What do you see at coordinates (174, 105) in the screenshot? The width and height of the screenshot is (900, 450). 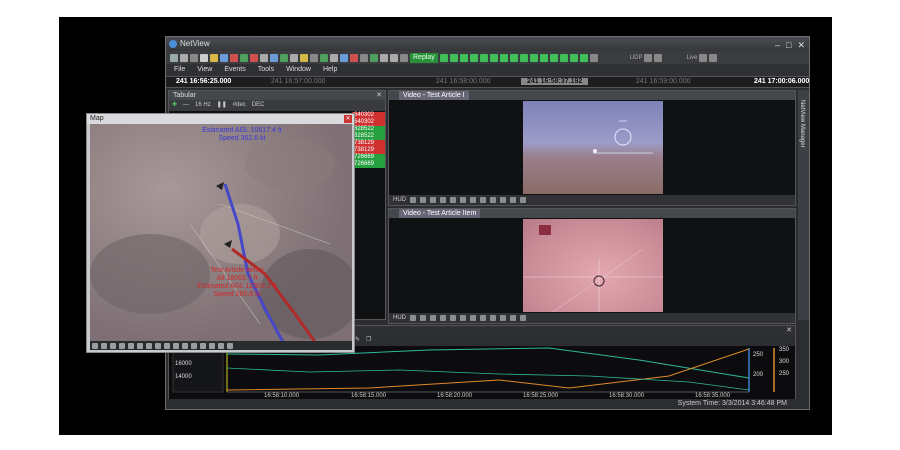 I see `add-icon: ✚` at bounding box center [174, 105].